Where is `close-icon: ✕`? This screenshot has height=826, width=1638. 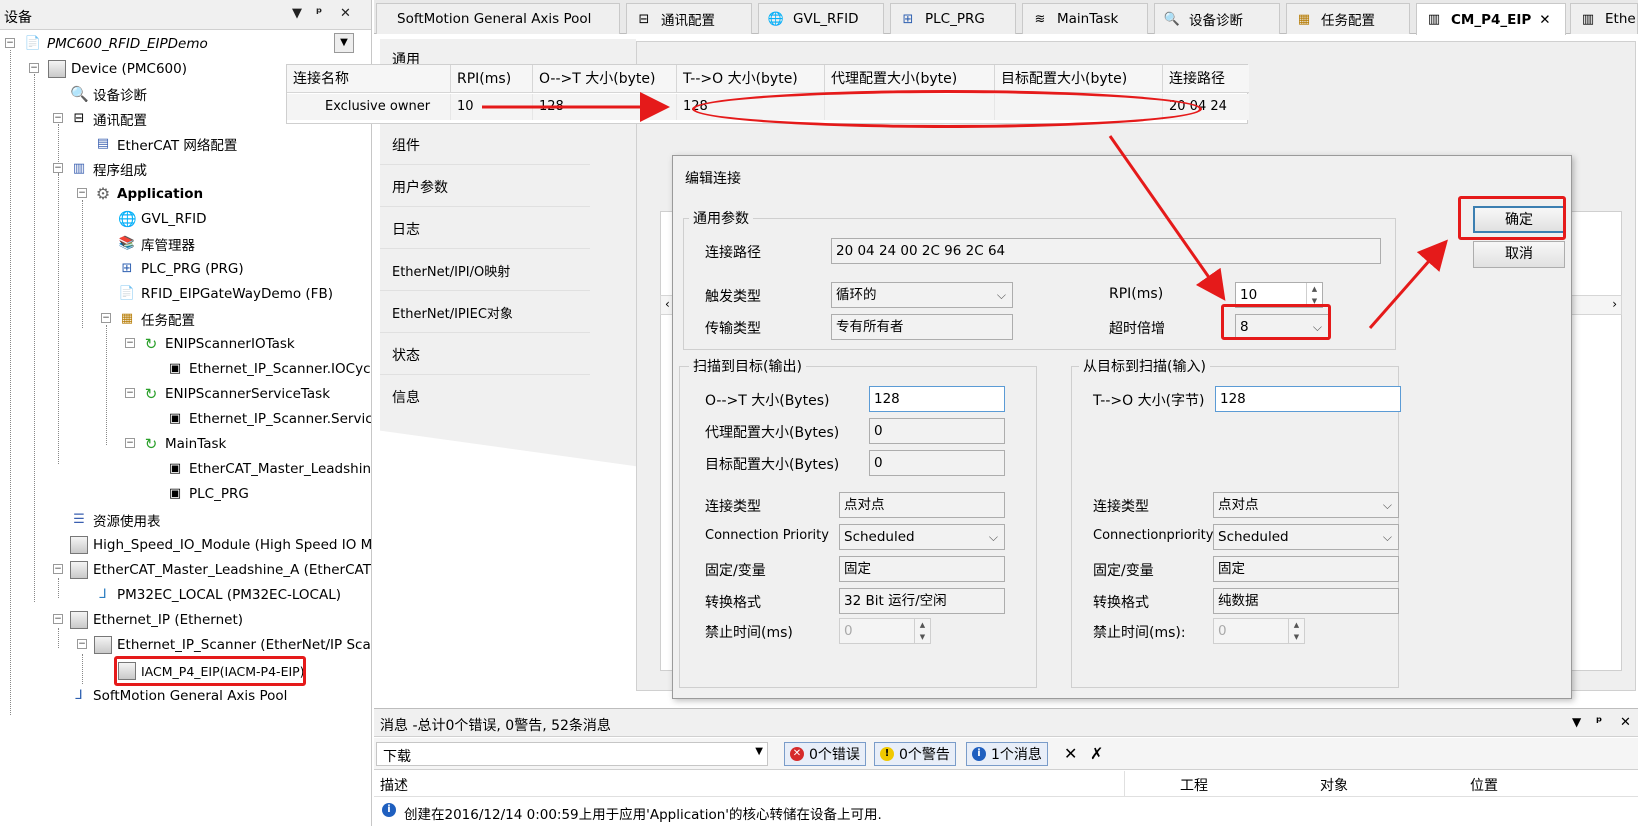 close-icon: ✕ is located at coordinates (1625, 722).